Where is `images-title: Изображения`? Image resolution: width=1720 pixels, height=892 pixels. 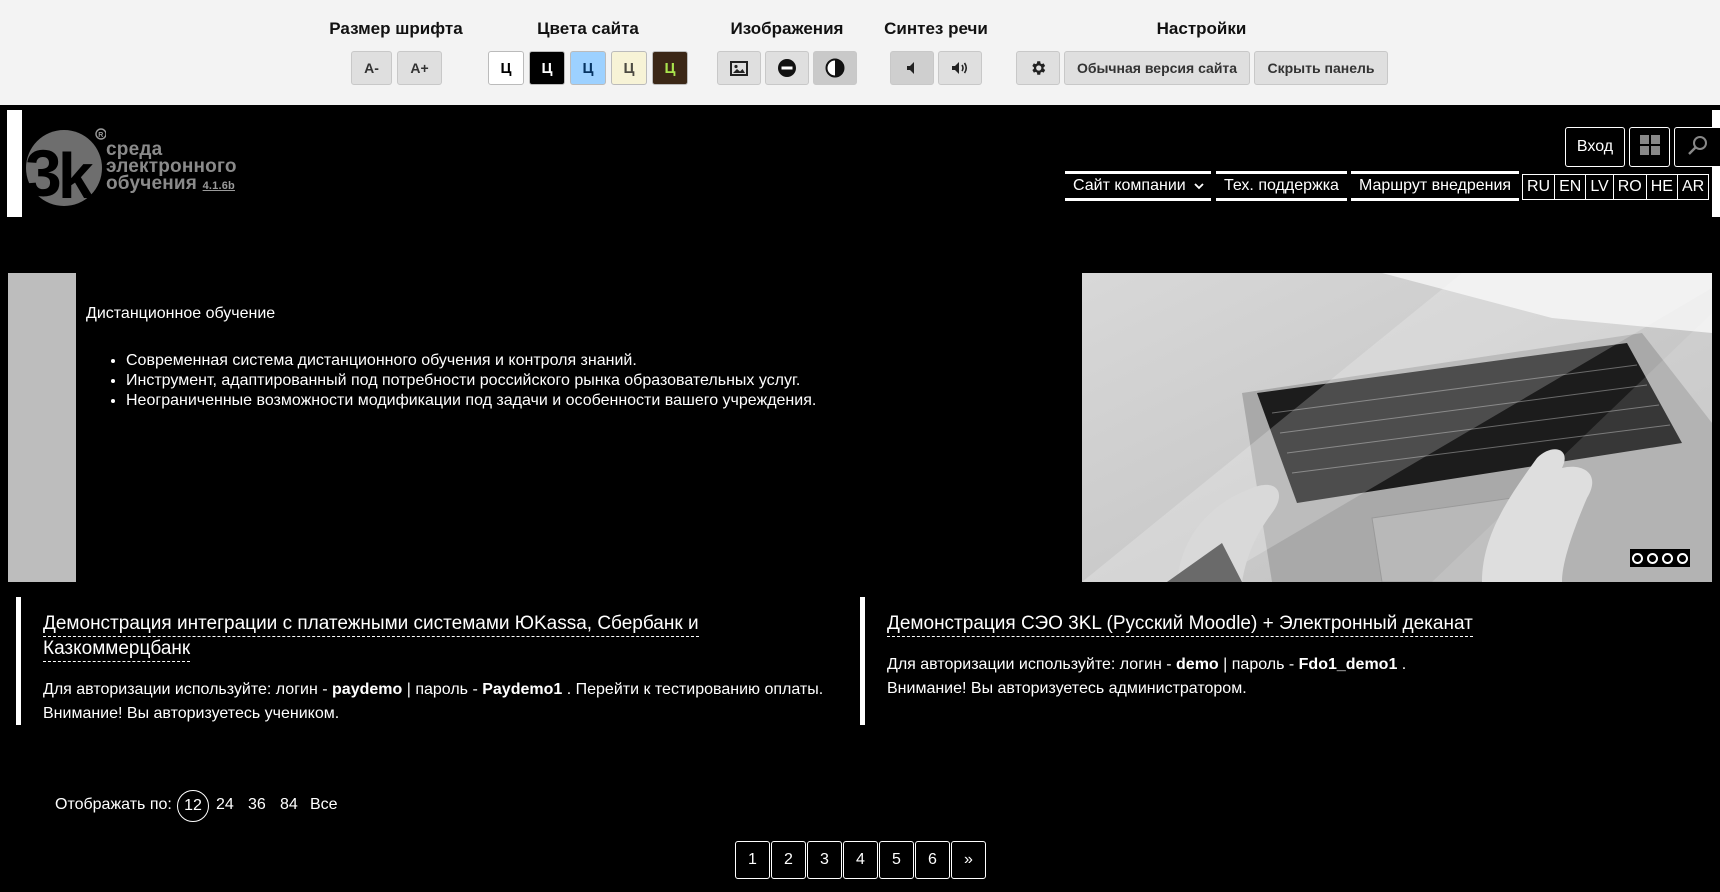
images-title: Изображения is located at coordinates (787, 28).